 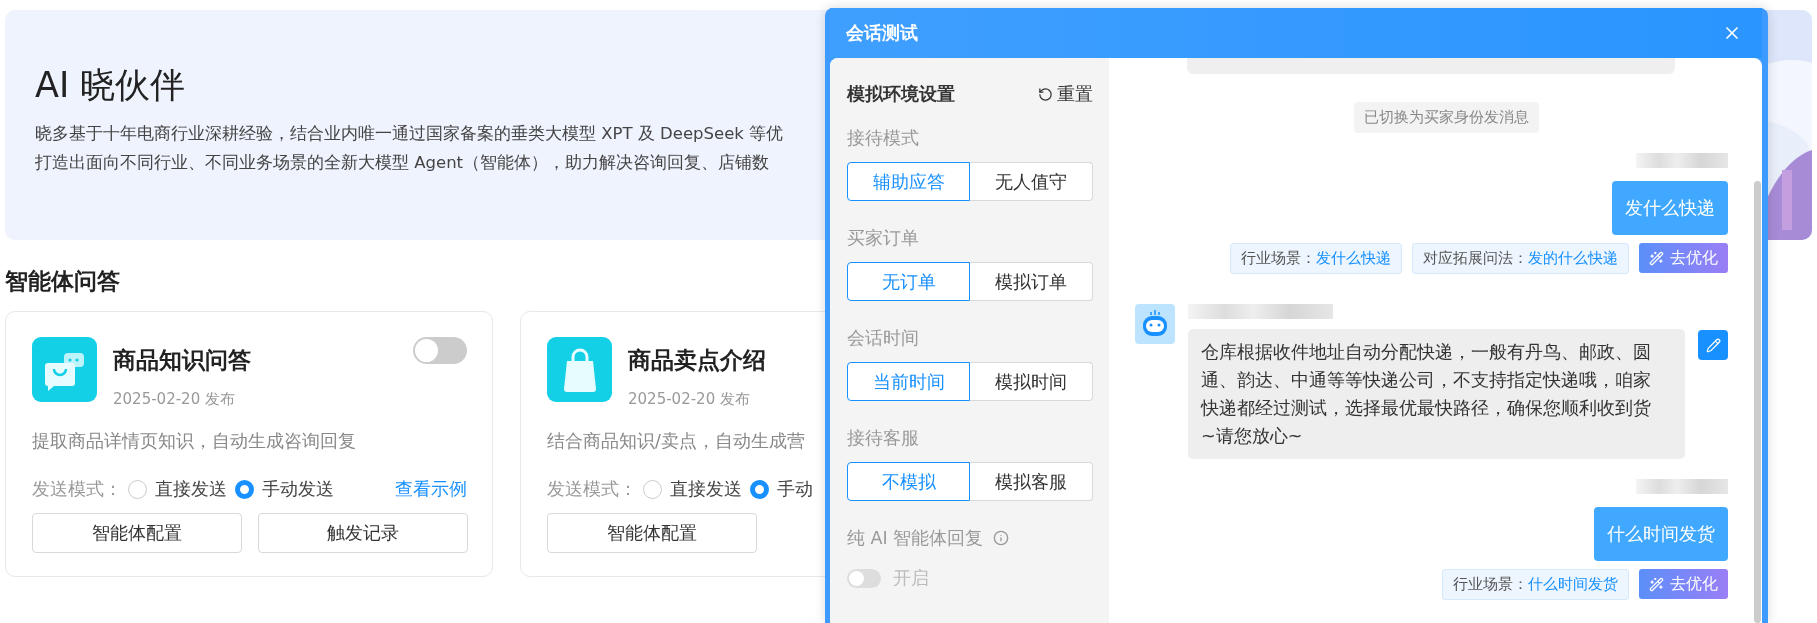 What do you see at coordinates (883, 338) in the screenshot?
I see `setting-label: 会话时间` at bounding box center [883, 338].